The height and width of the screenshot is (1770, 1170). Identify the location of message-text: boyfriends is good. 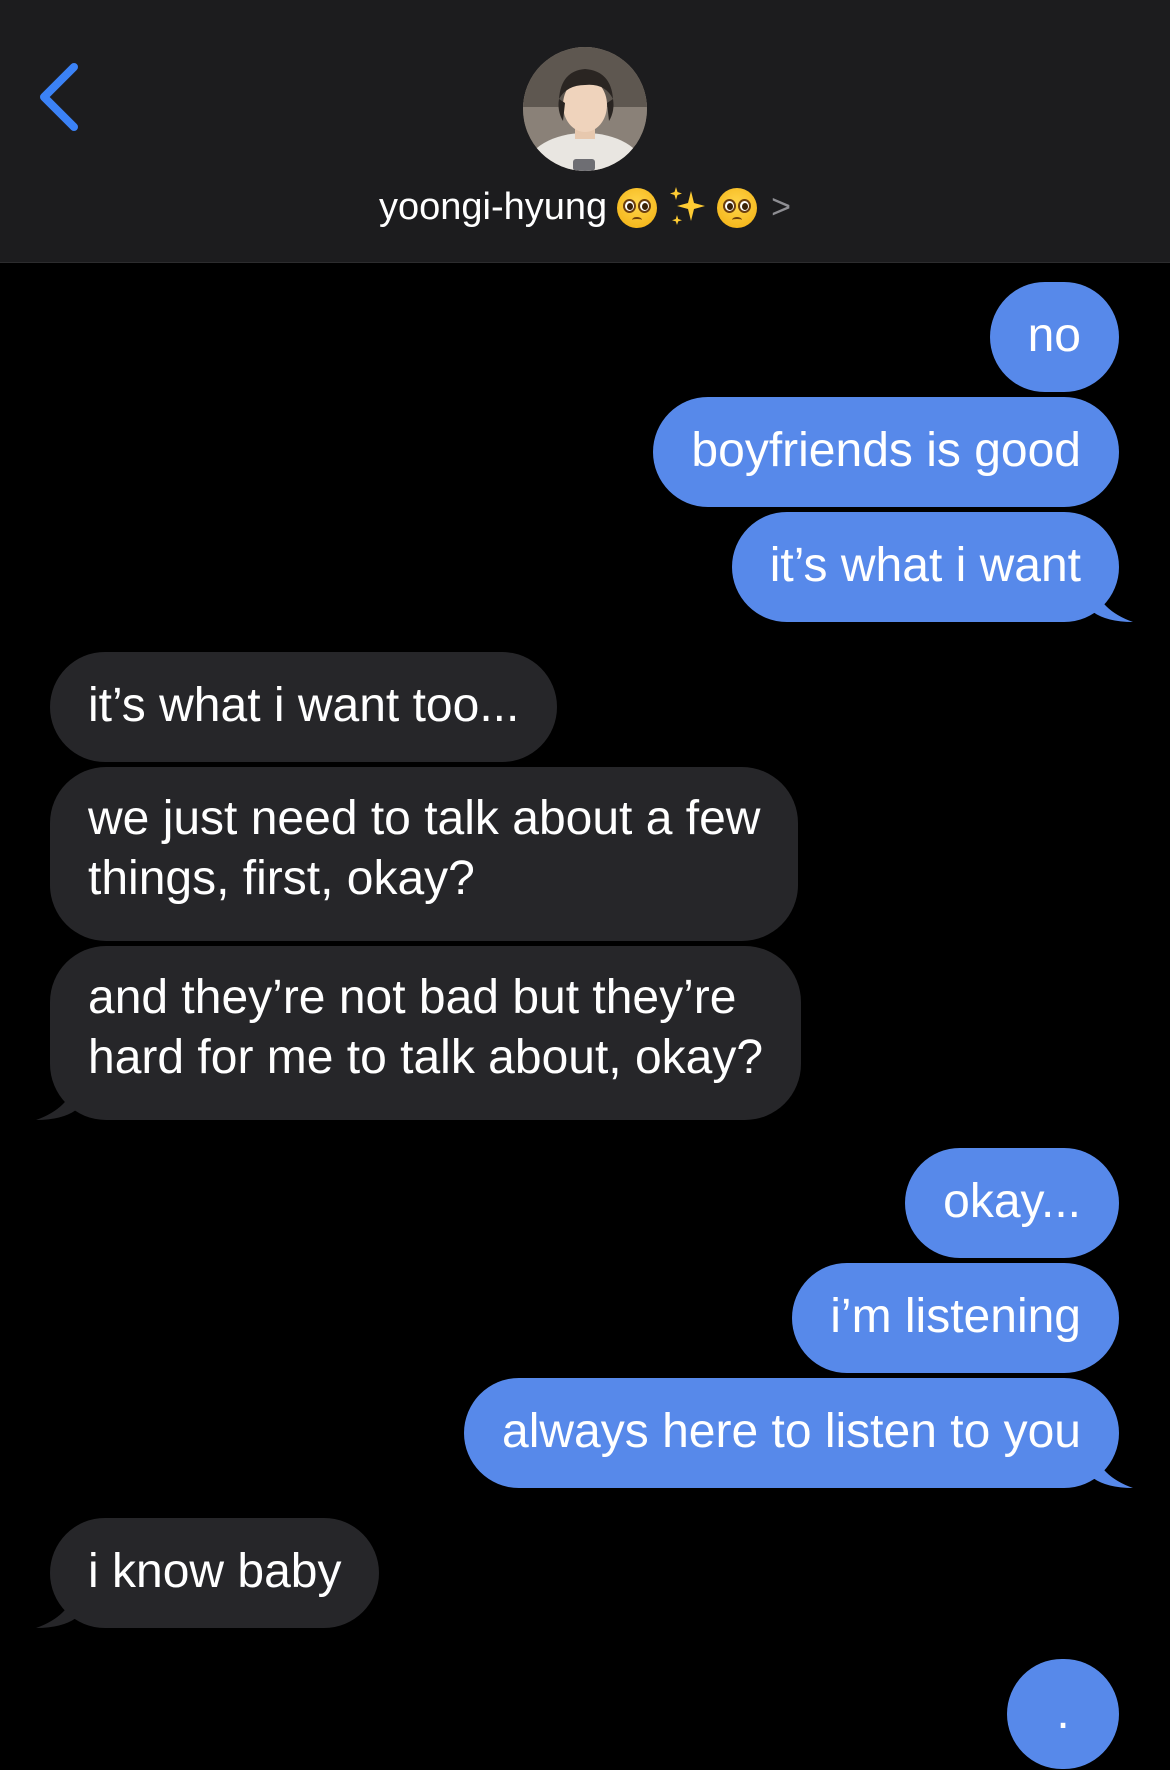
(886, 450).